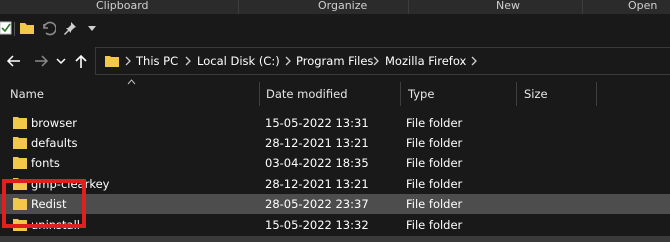 The height and width of the screenshot is (242, 670). I want to click on file-row: uninstall 15-05-2022 13:32 File folder, so click(335, 225).